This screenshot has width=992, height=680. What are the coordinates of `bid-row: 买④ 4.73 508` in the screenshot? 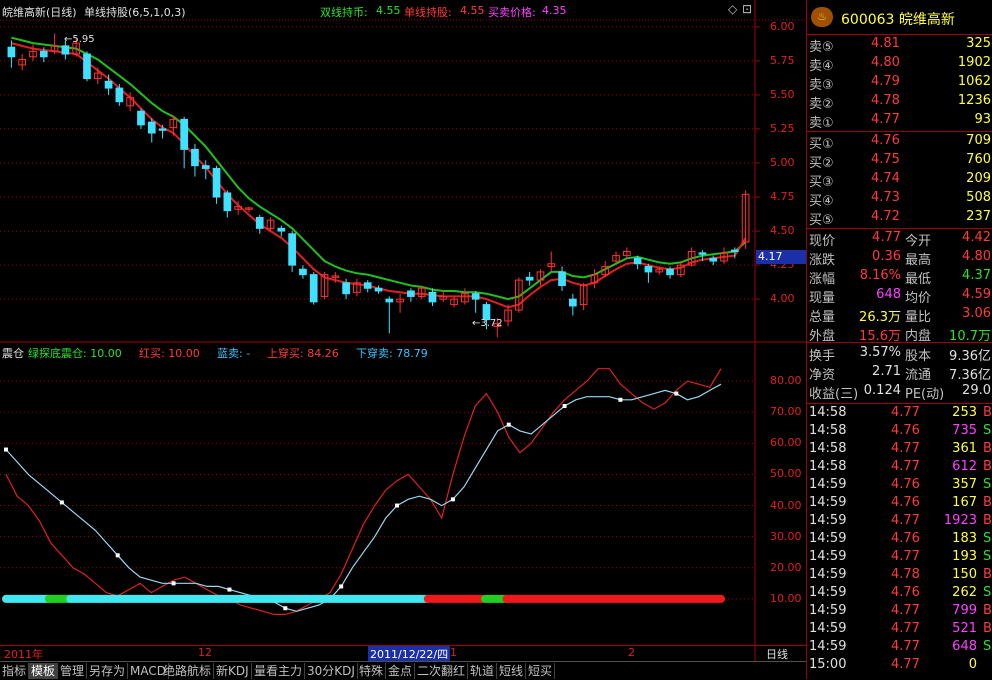 It's located at (899, 199).